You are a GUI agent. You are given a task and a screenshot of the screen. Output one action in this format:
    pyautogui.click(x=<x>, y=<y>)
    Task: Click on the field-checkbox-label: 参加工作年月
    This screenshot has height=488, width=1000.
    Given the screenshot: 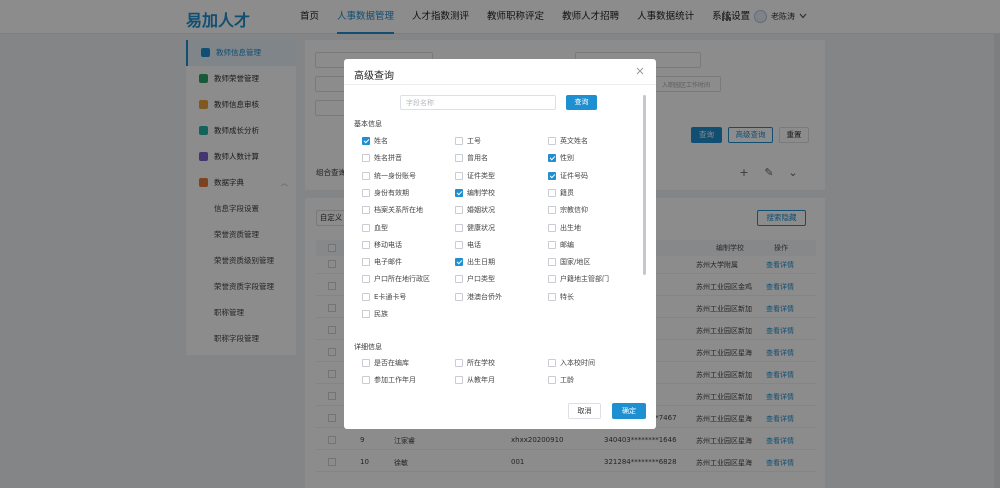 What is the action you would take?
    pyautogui.click(x=395, y=380)
    